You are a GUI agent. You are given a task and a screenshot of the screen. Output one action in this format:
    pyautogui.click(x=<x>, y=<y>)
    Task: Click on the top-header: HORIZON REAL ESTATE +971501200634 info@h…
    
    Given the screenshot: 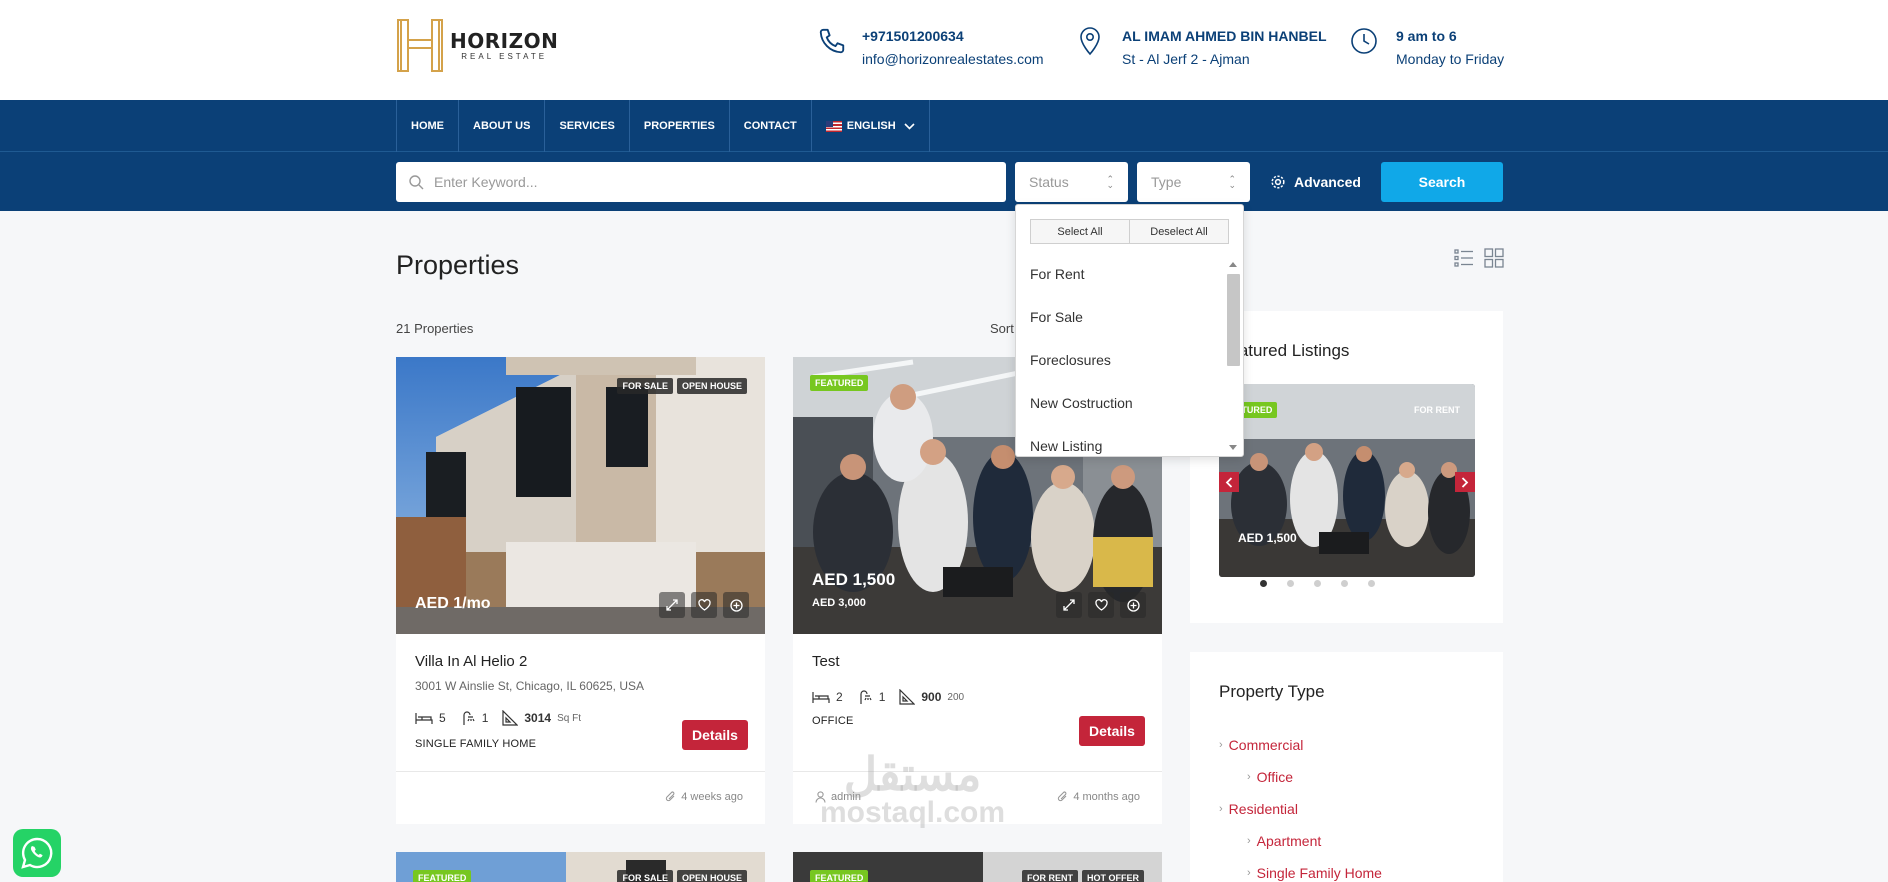 What is the action you would take?
    pyautogui.click(x=944, y=50)
    